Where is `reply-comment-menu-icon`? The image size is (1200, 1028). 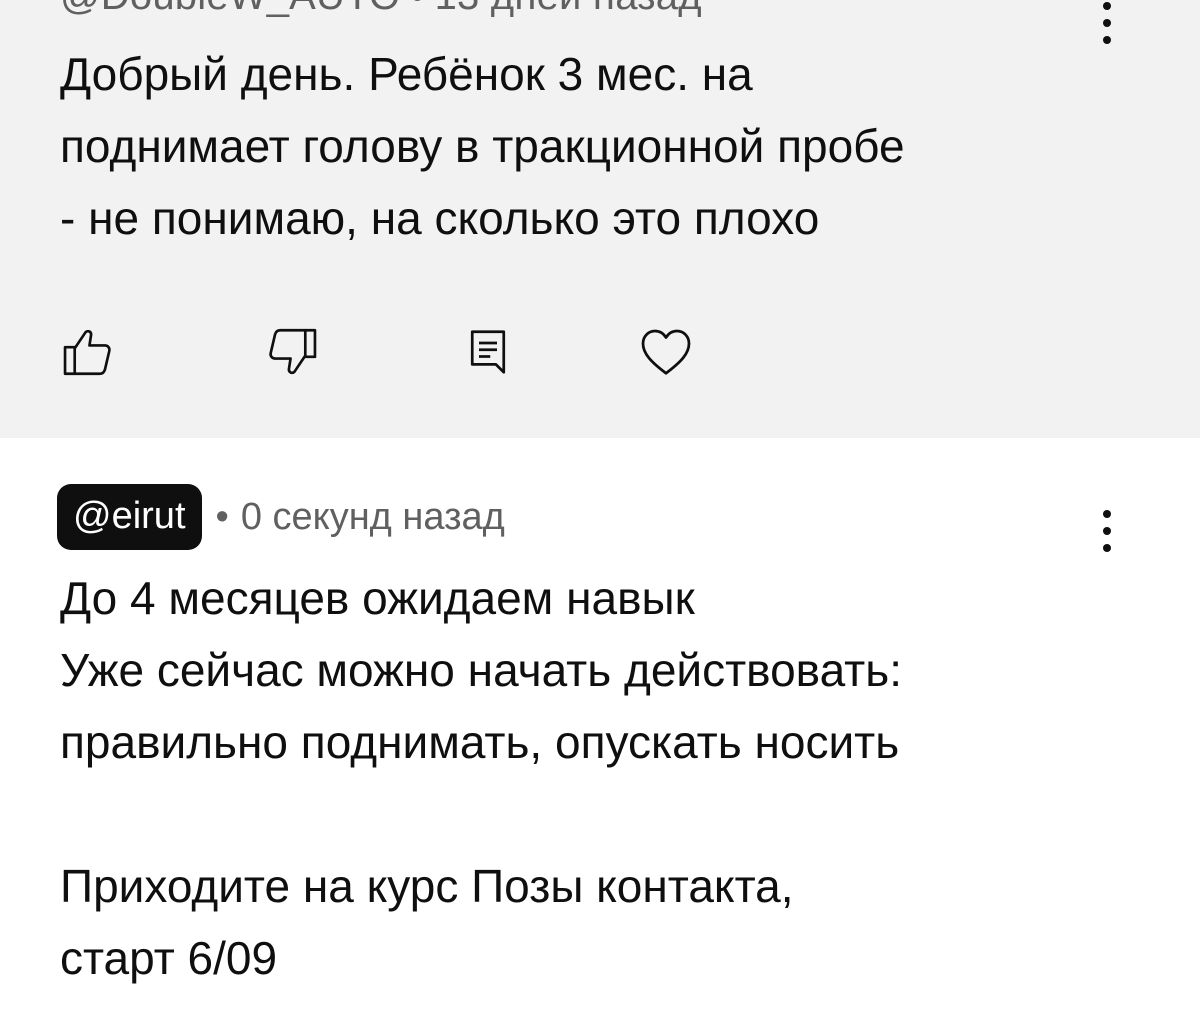
reply-comment-menu-icon is located at coordinates (1107, 531).